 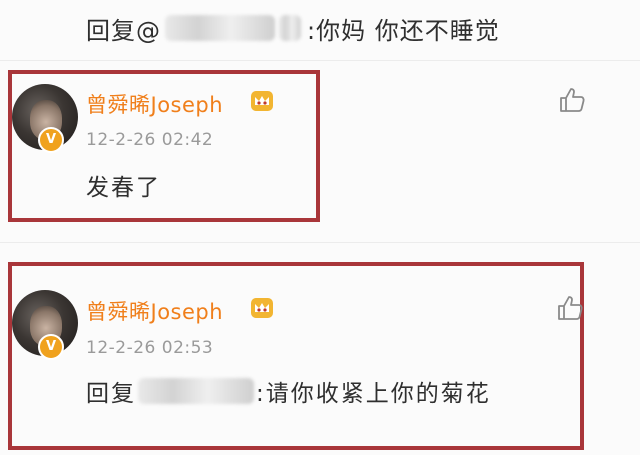 What do you see at coordinates (290, 28) in the screenshot?
I see `redacted-username-end` at bounding box center [290, 28].